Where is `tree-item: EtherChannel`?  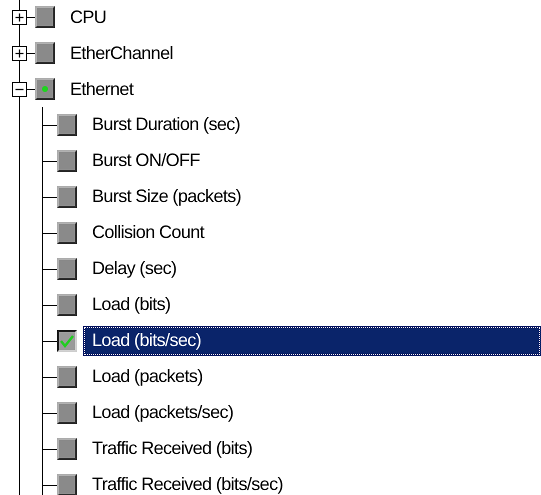 tree-item: EtherChannel is located at coordinates (121, 53).